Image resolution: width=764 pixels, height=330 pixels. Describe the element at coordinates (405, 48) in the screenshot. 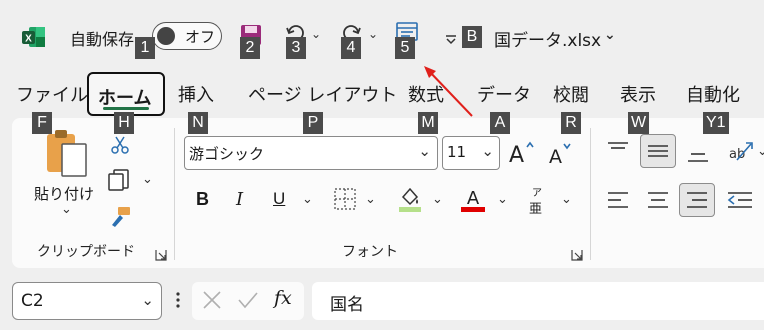

I see `keytip-5: 5` at that location.